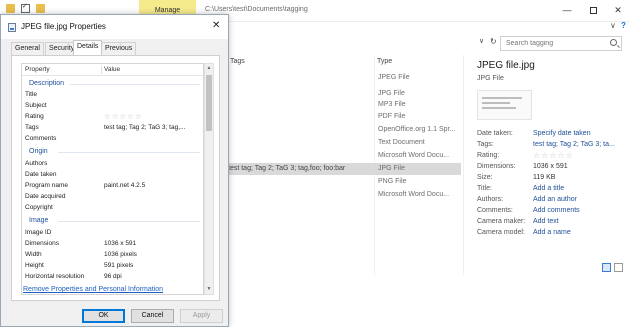 This screenshot has width=630, height=327. Describe the element at coordinates (112, 232) in the screenshot. I see `property-row-image-id: Image ID` at that location.